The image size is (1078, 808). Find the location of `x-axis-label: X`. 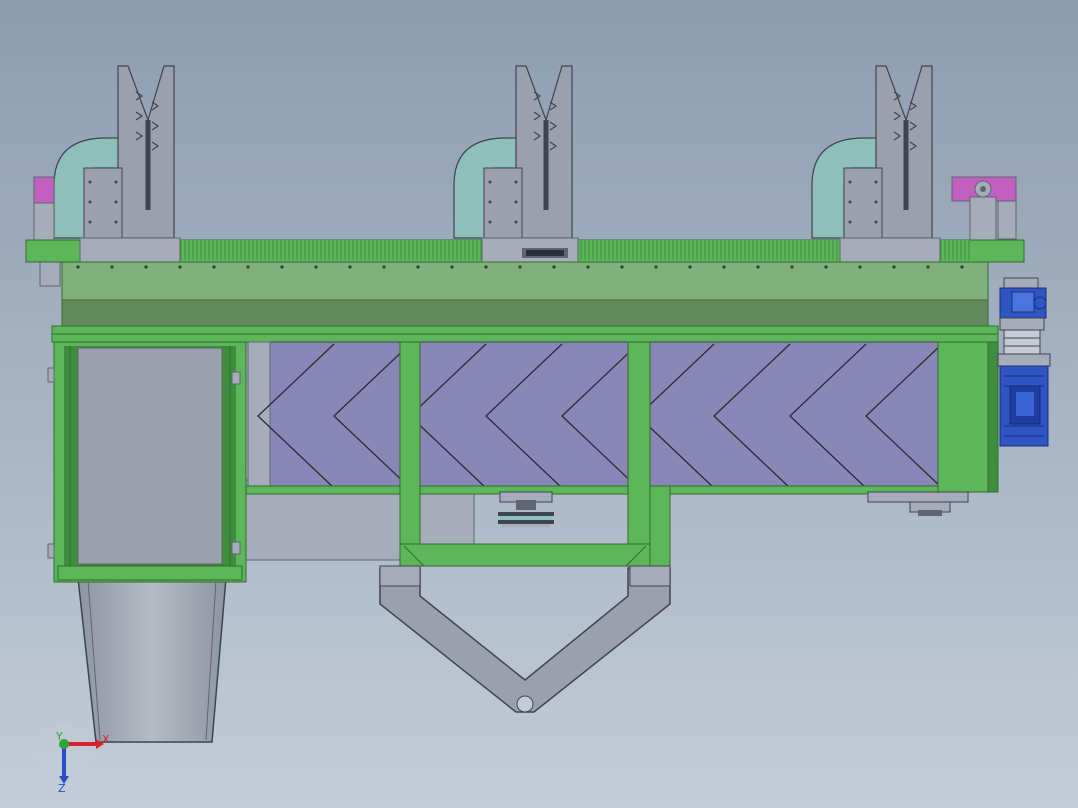

x-axis-label: X is located at coordinates (106, 739).